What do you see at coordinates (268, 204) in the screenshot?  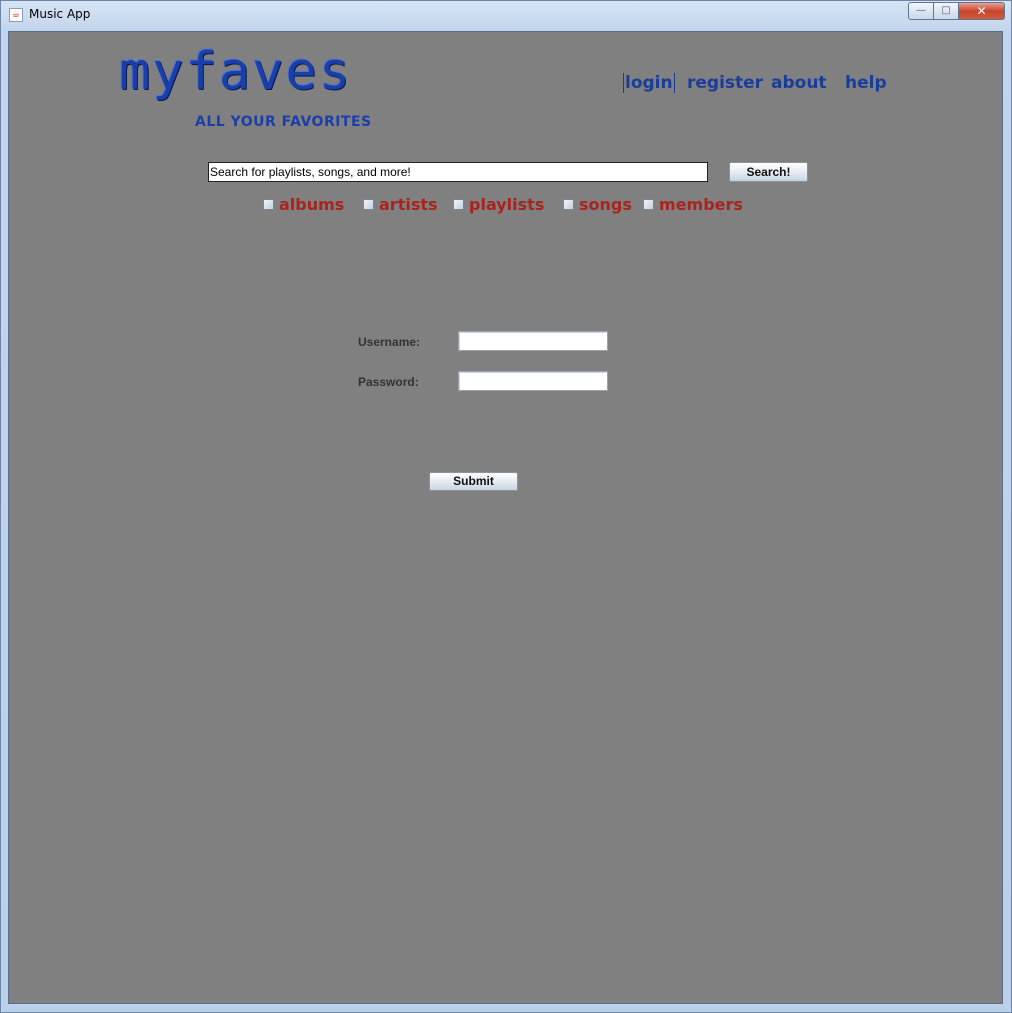 I see `albums-checkbox` at bounding box center [268, 204].